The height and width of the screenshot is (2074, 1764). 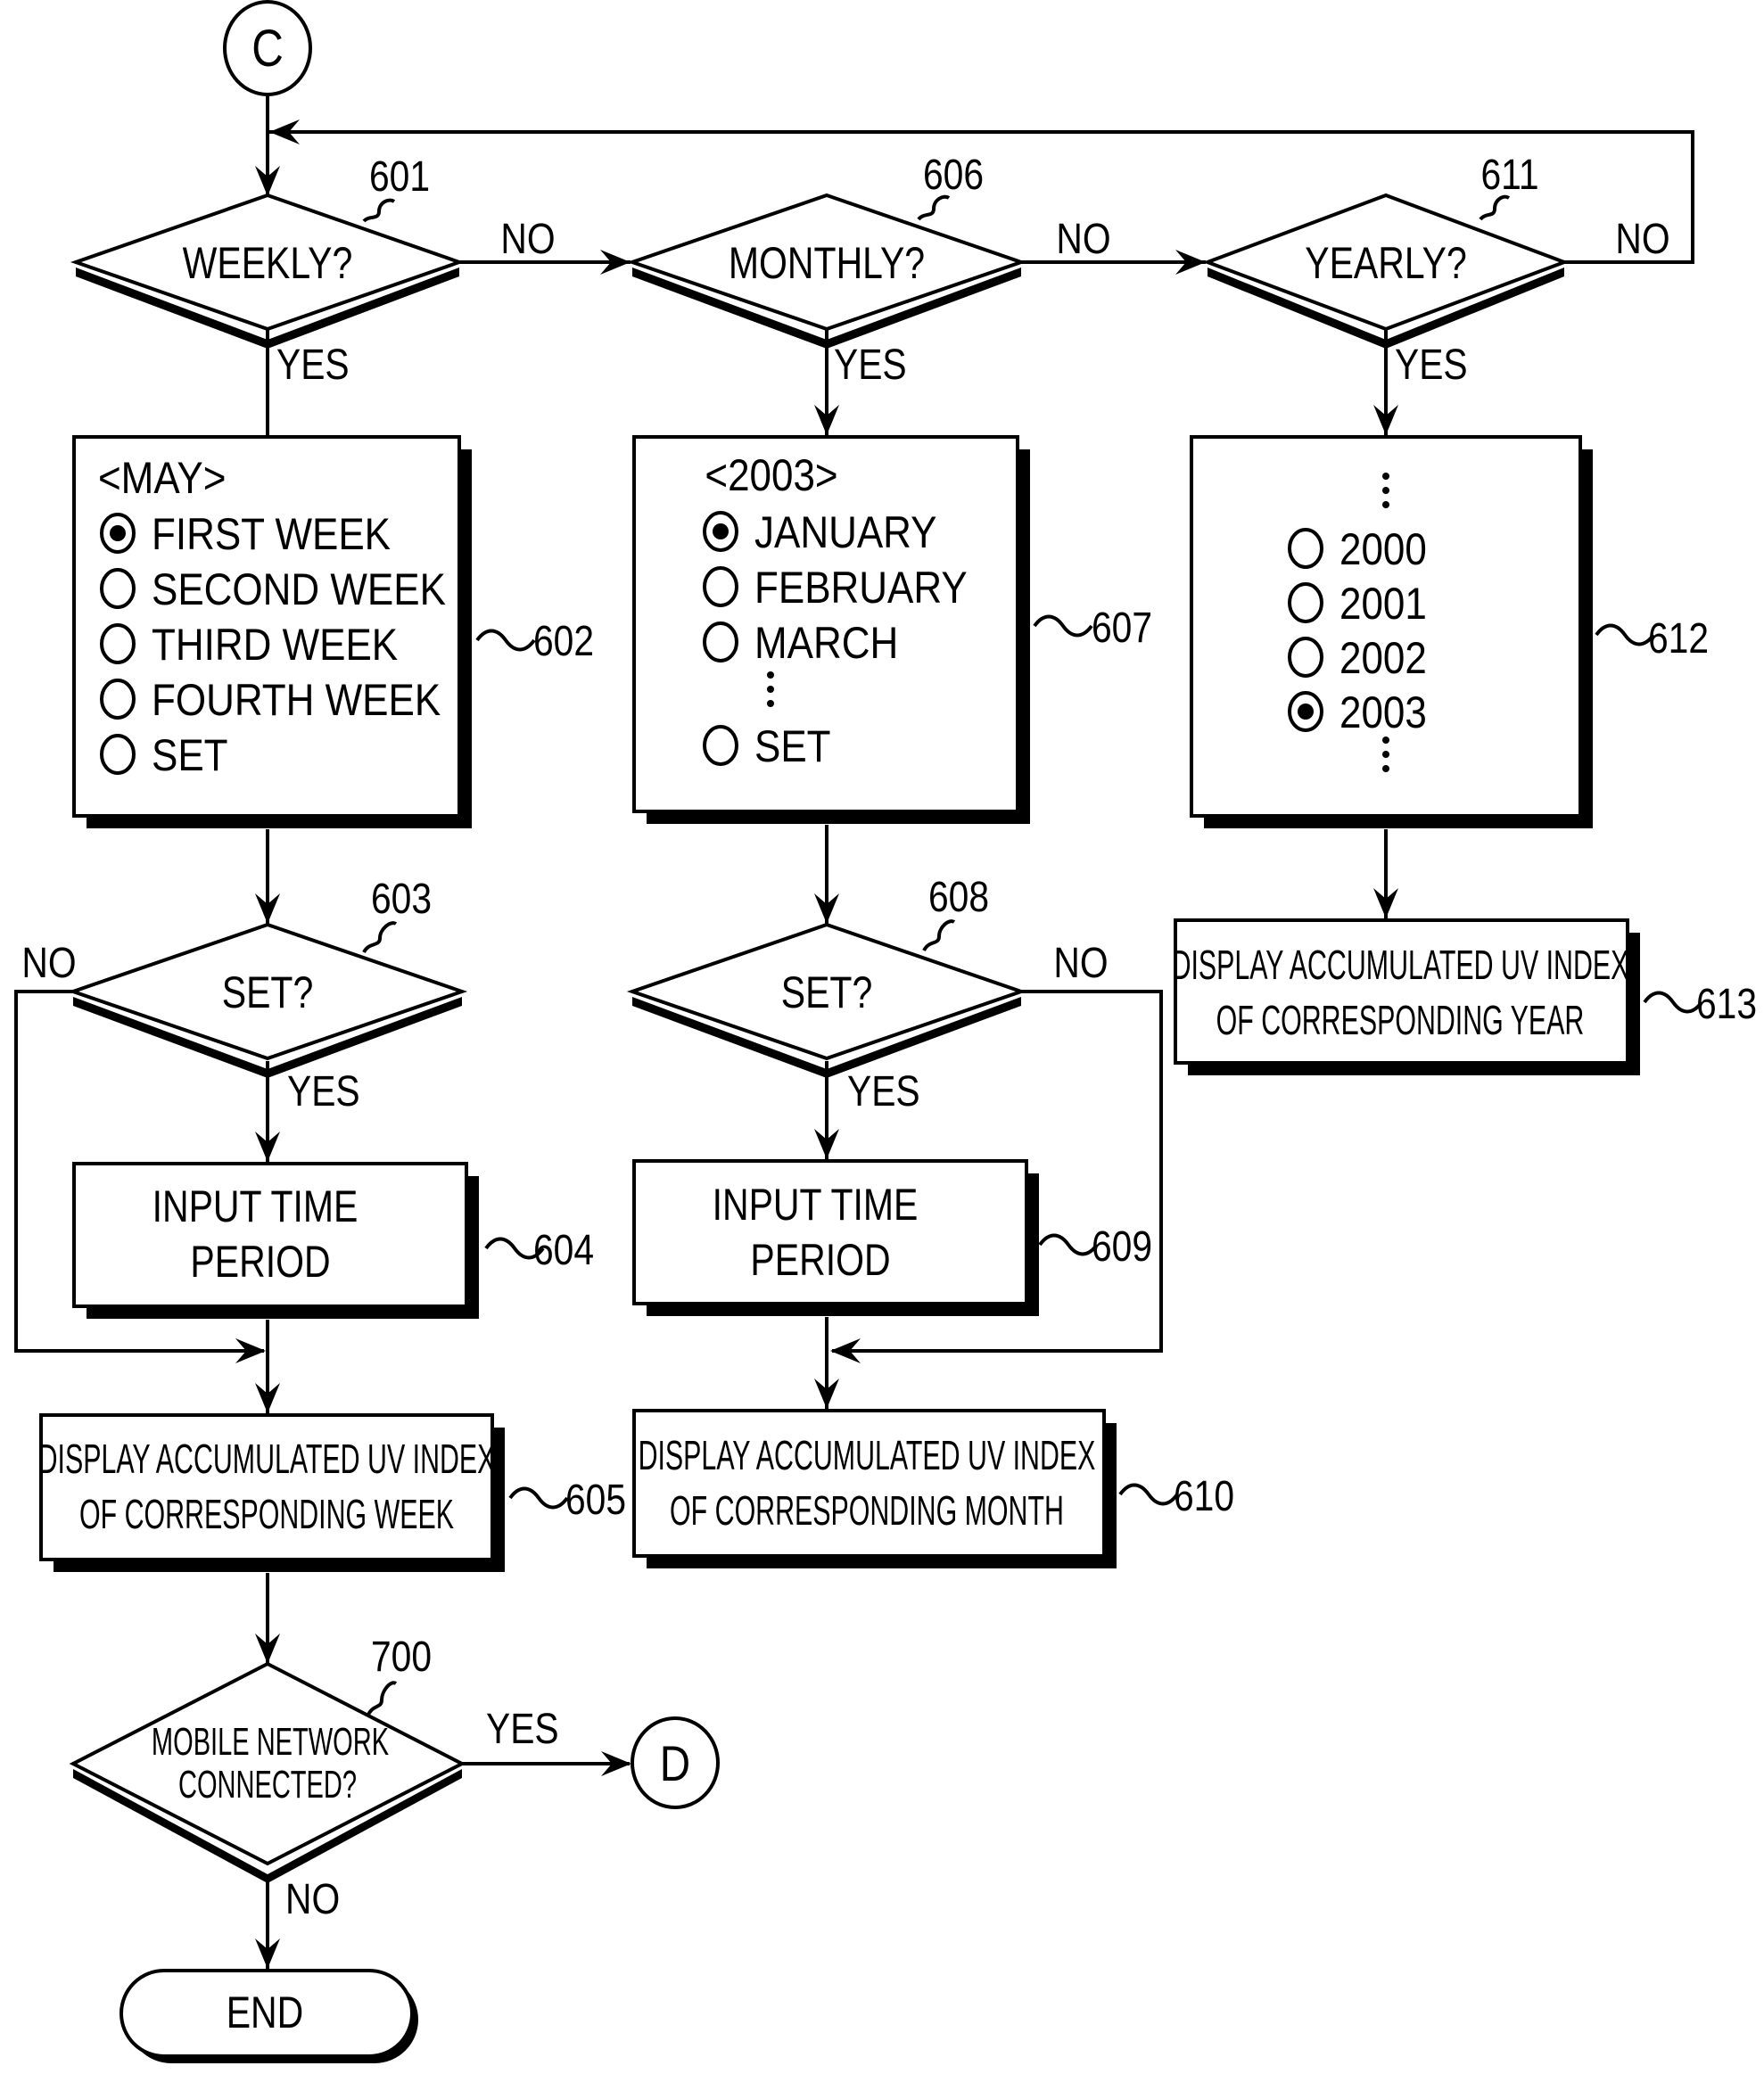 I want to click on menu-month-title: <2003>, so click(x=771, y=474).